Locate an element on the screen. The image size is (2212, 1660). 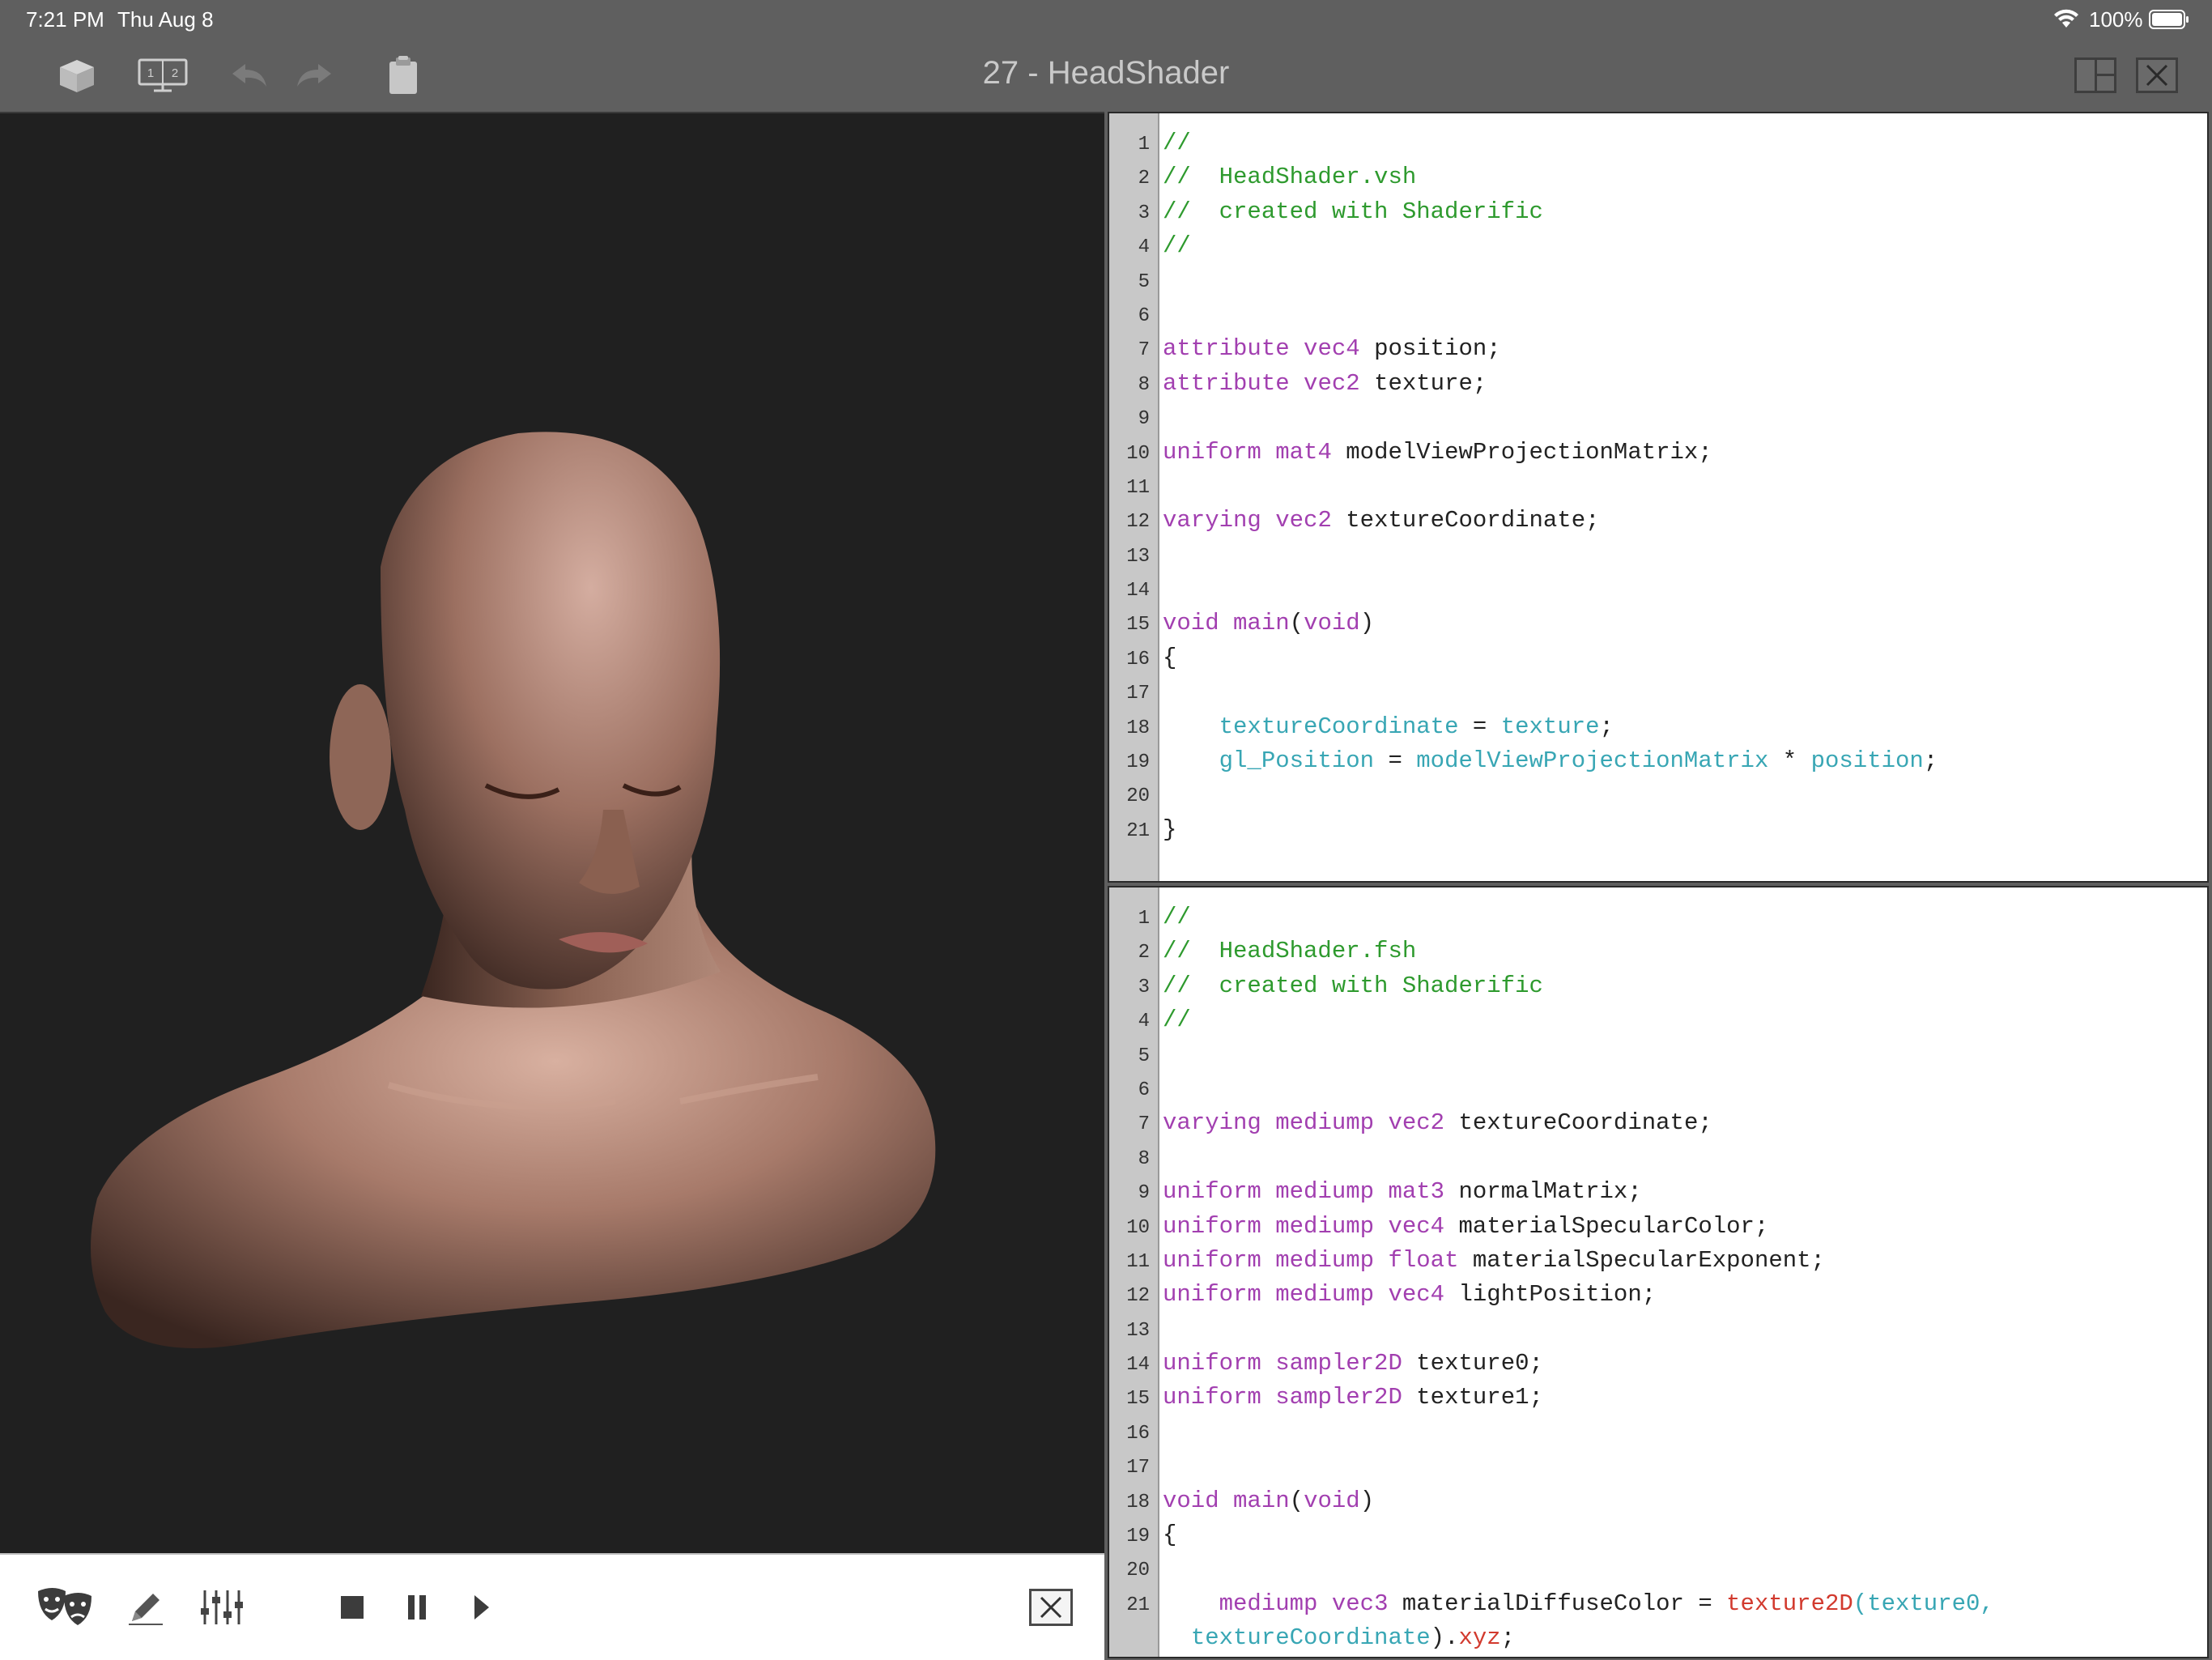
code-line: 11 is located at coordinates (1658, 487).